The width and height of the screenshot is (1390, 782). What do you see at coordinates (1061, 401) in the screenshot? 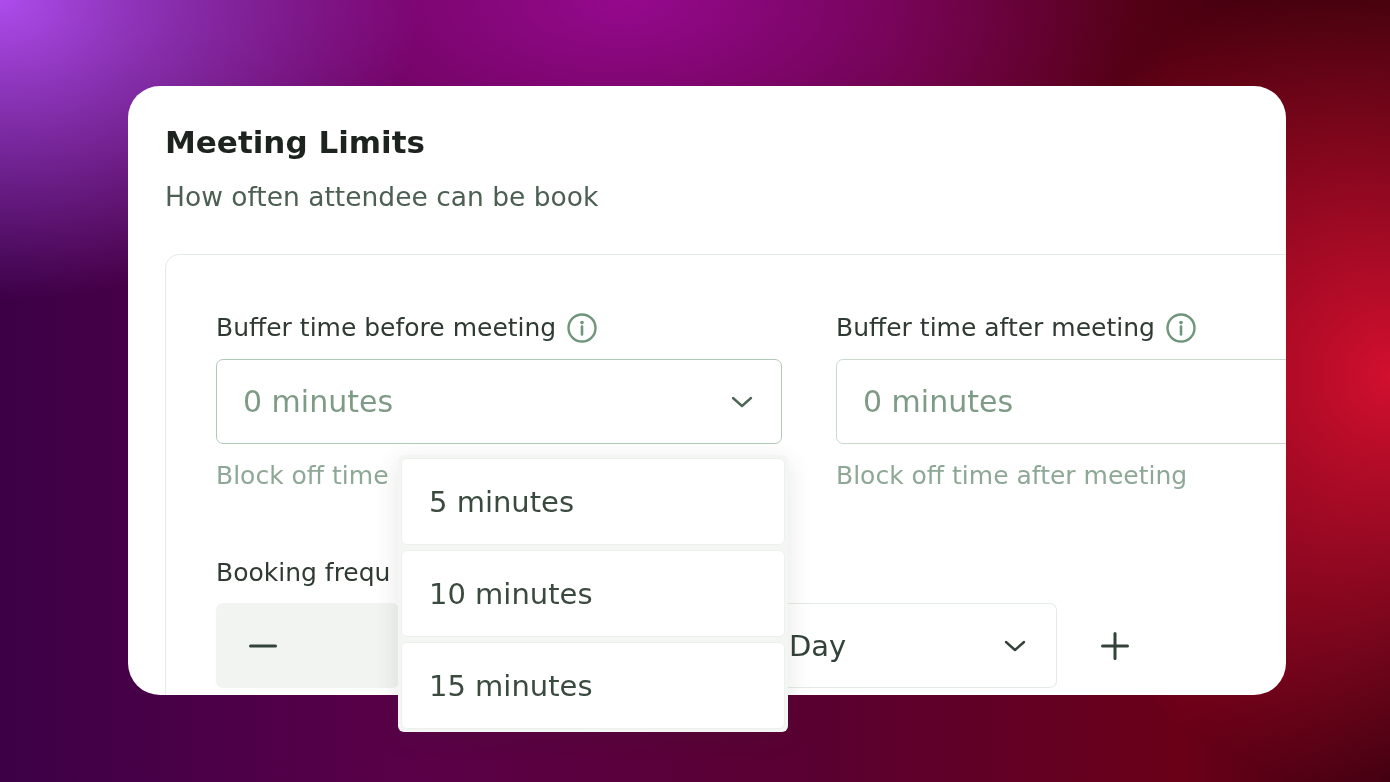
I see `text-field: 0 minutes` at bounding box center [1061, 401].